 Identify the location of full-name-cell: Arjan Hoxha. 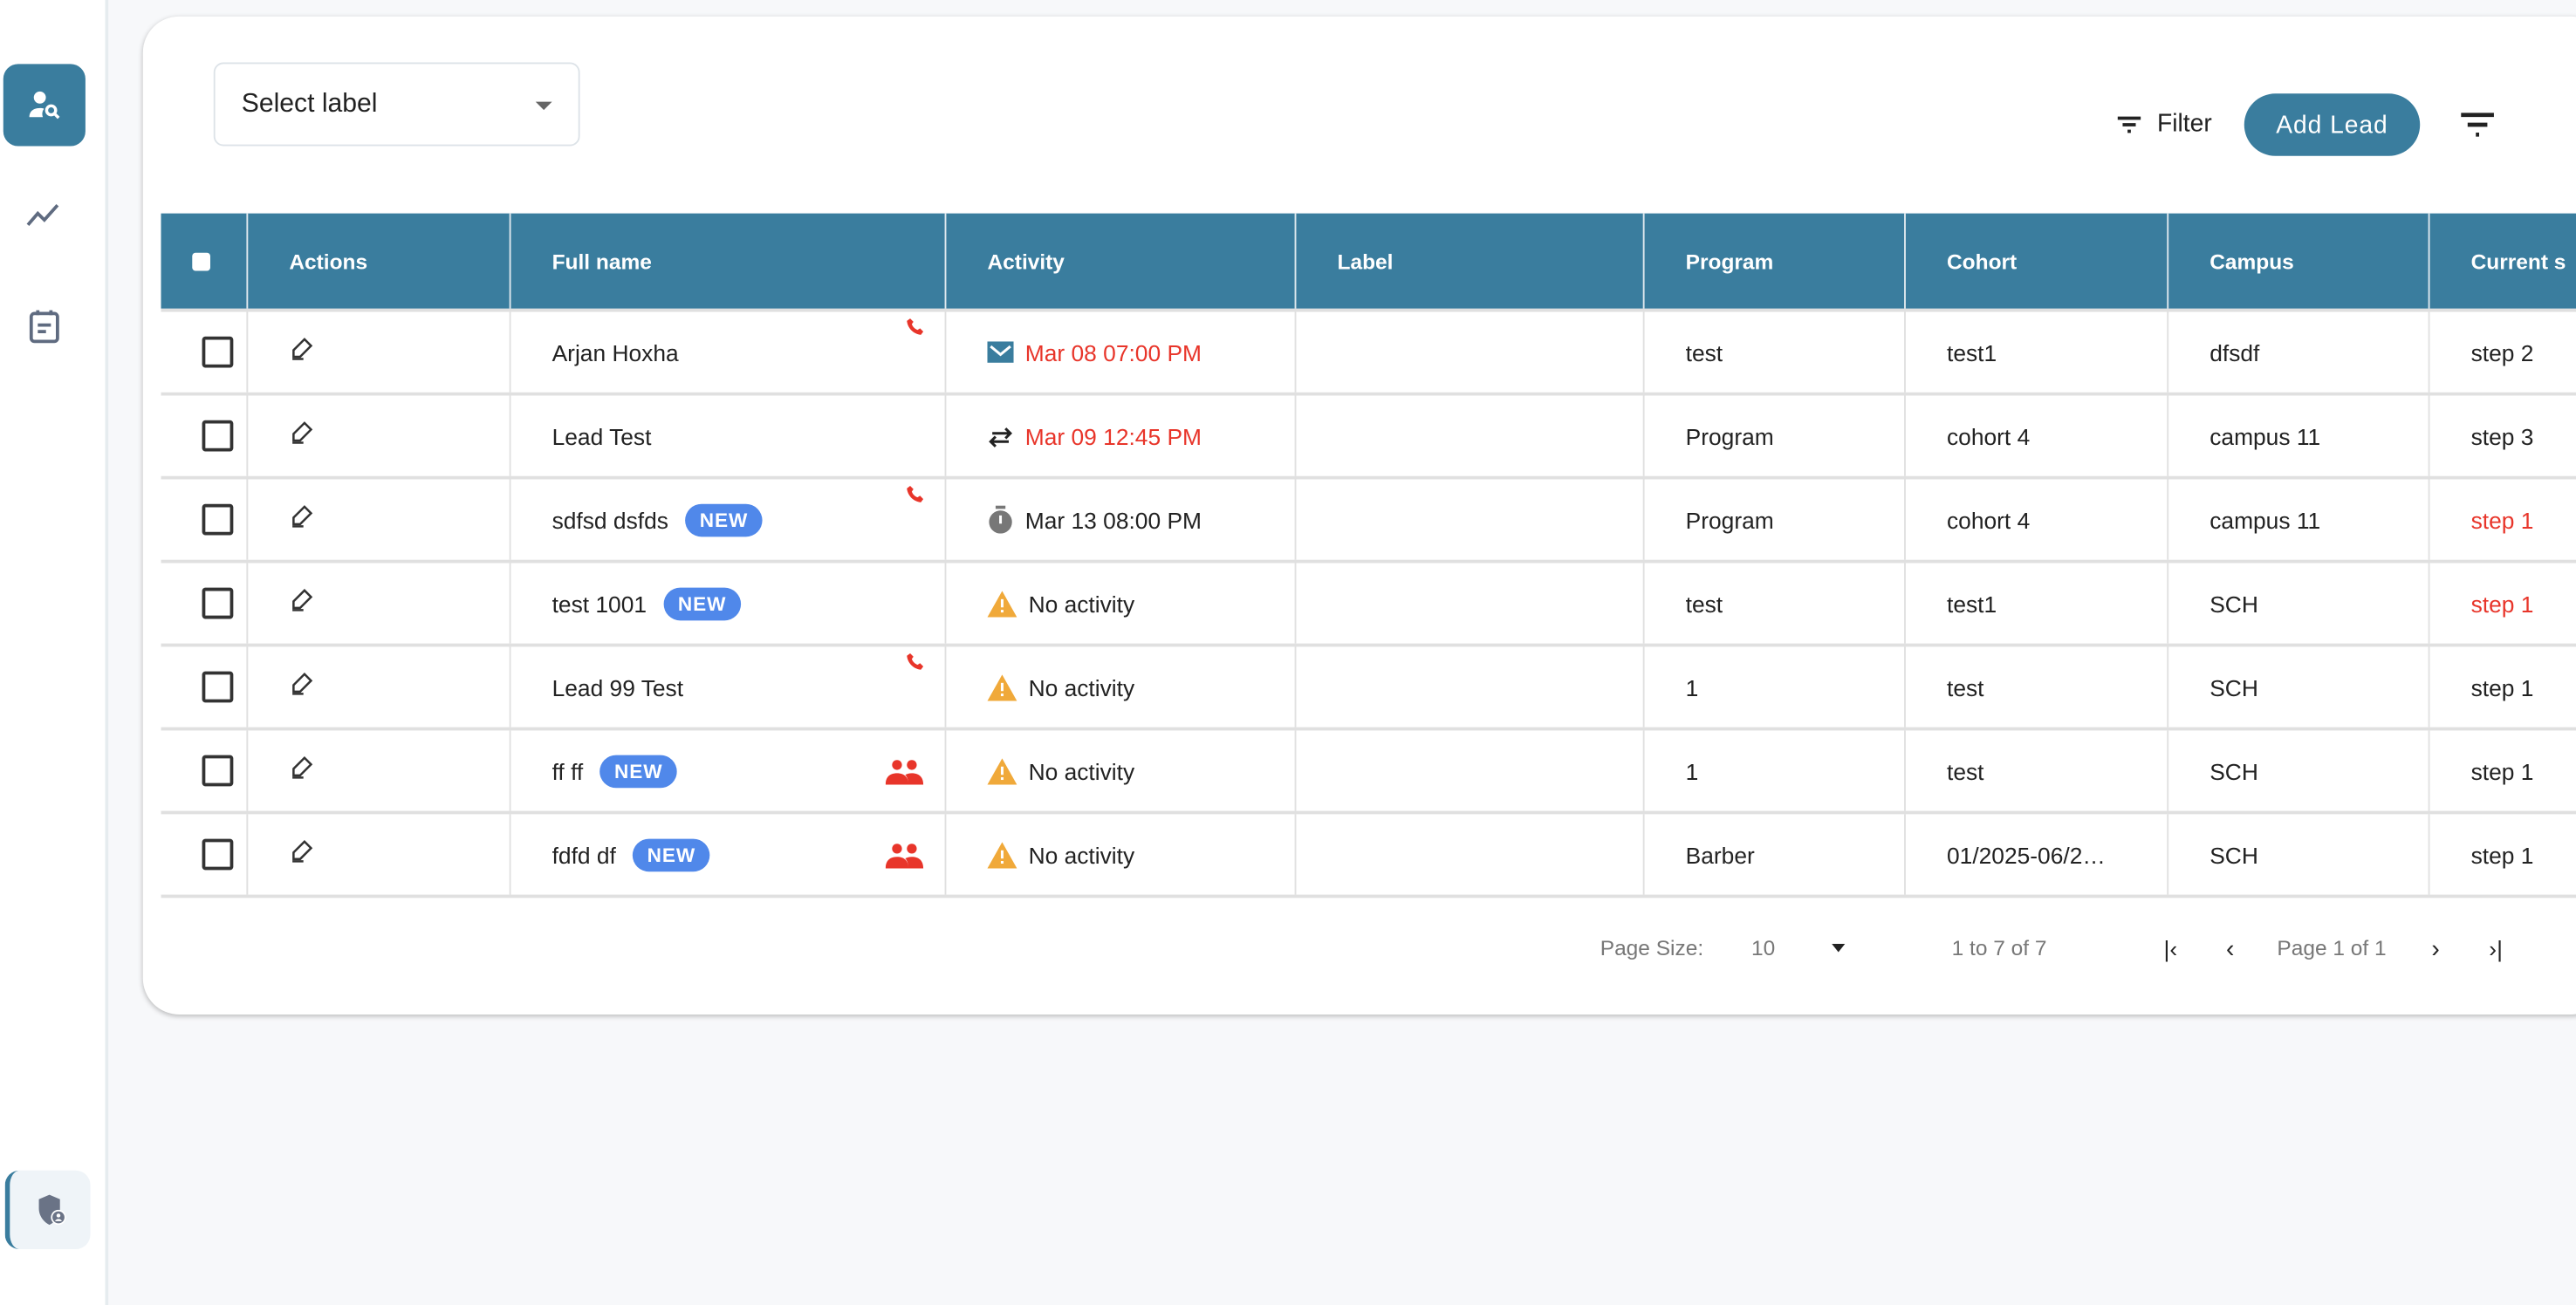
(727, 352).